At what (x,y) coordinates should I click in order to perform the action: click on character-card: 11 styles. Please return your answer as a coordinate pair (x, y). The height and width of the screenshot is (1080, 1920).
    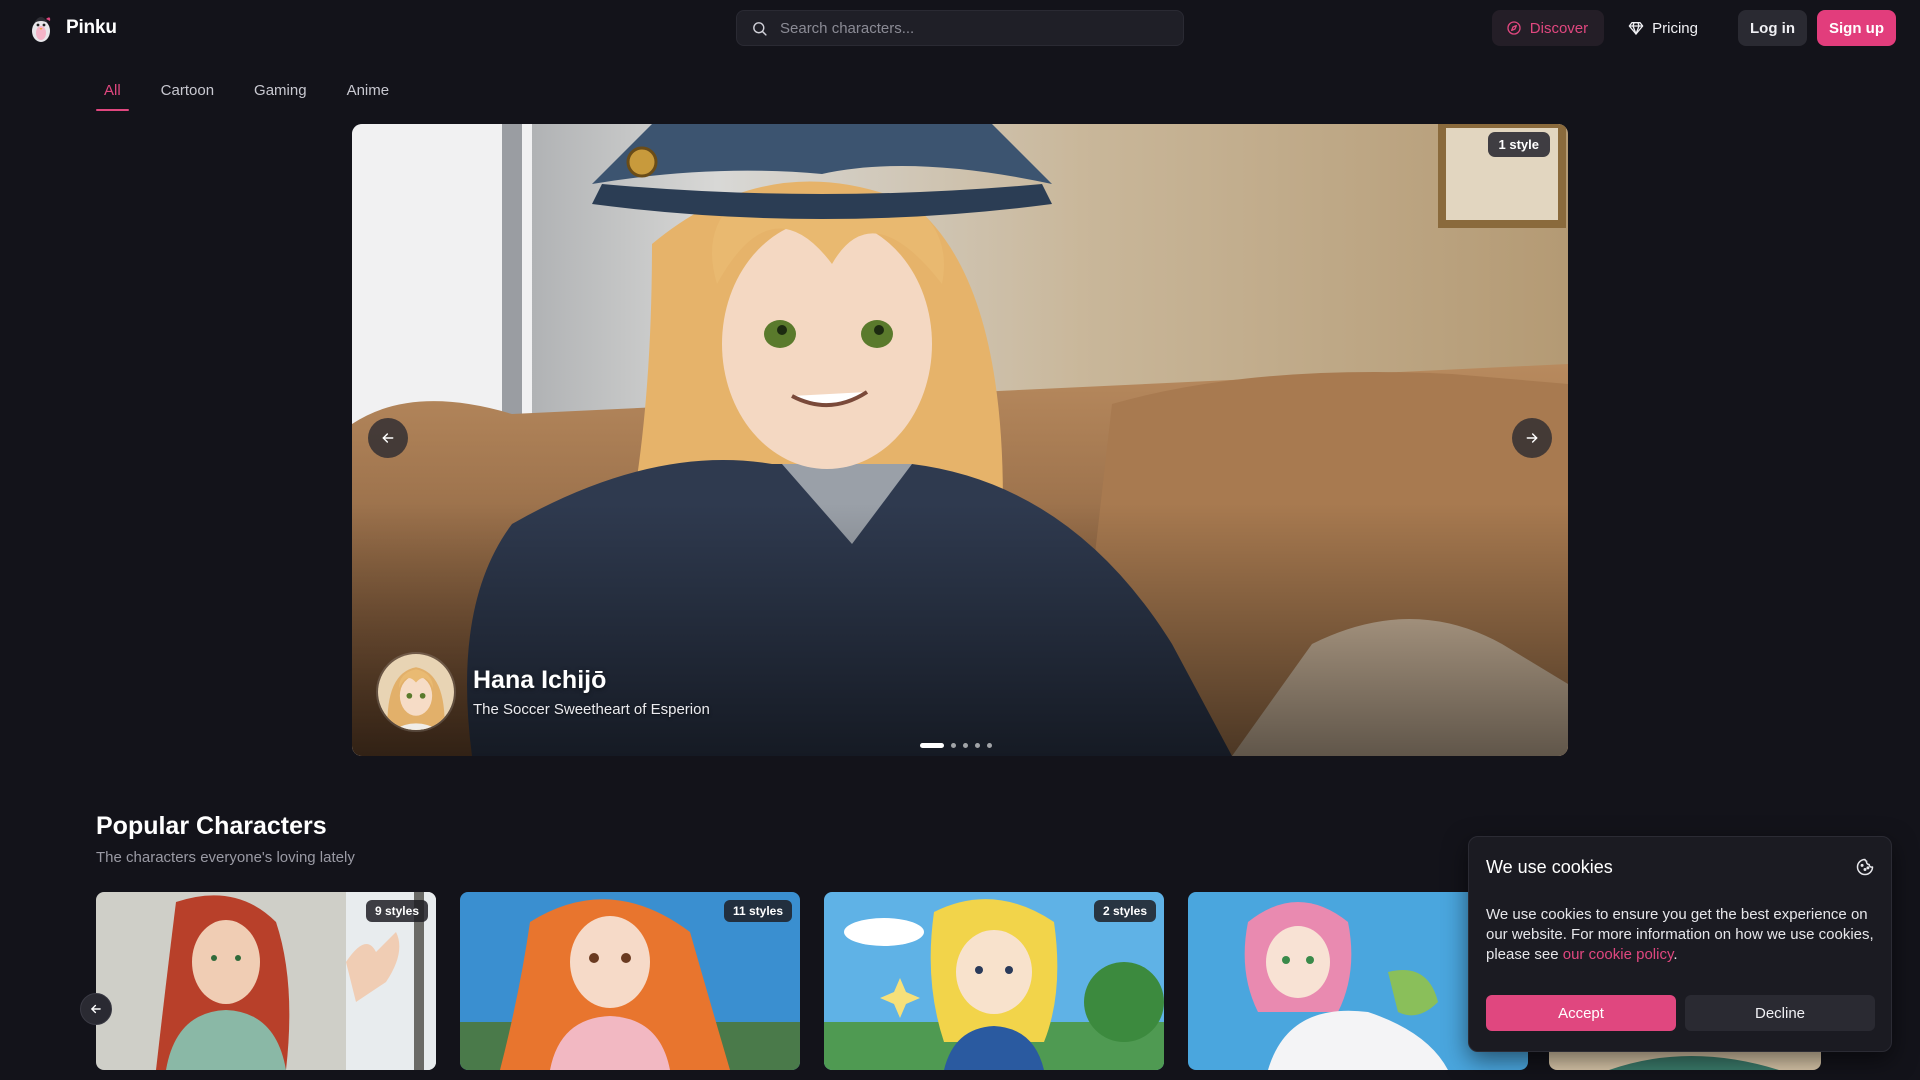
    Looking at the image, I should click on (630, 981).